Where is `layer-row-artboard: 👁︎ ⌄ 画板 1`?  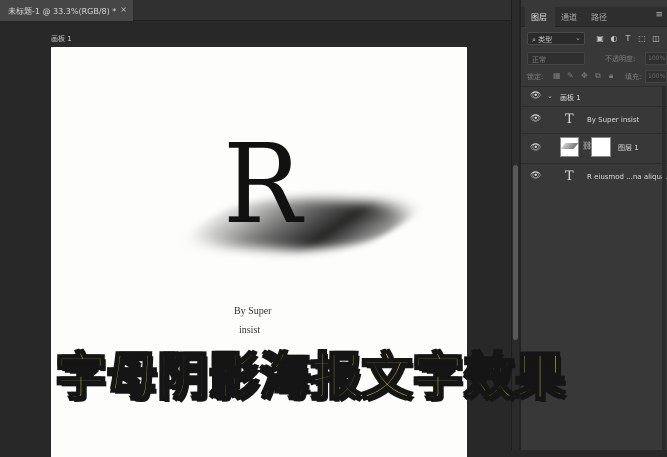 layer-row-artboard: 👁︎ ⌄ 画板 1 is located at coordinates (594, 96).